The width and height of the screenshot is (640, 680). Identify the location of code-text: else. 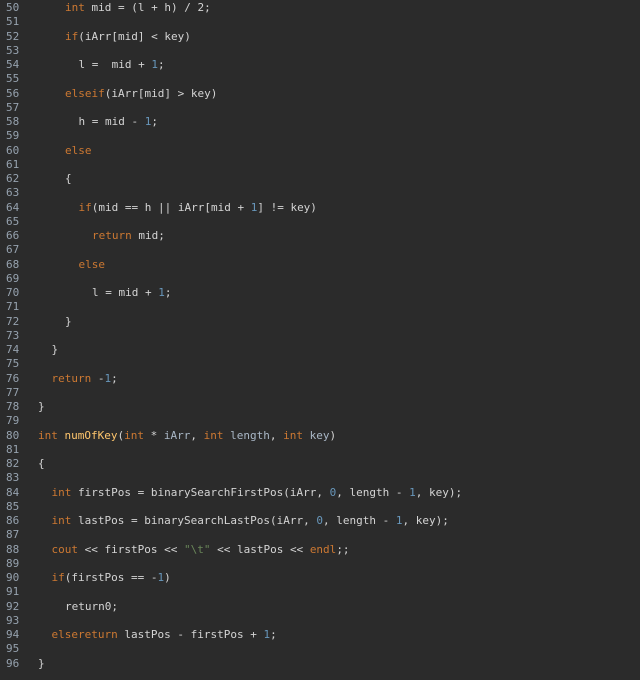
(92, 265).